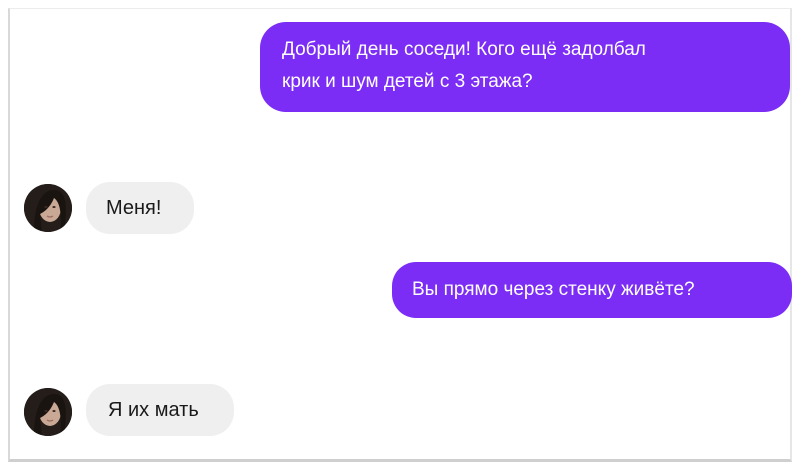 This screenshot has height=470, width=800. I want to click on message-text: Я их мать, so click(153, 410).